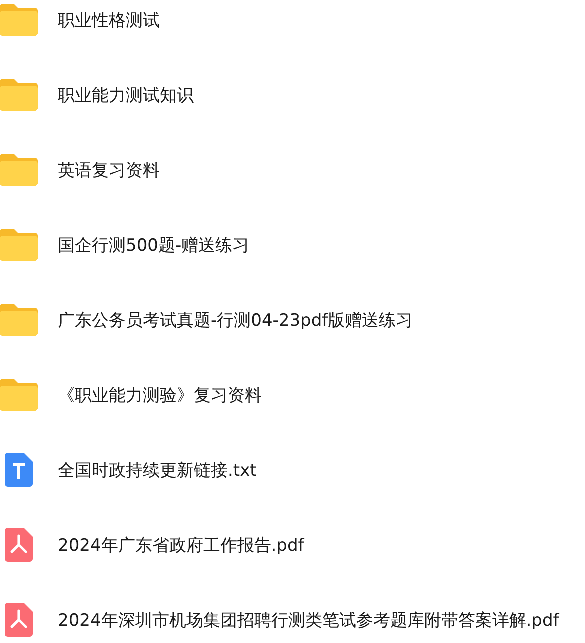 This screenshot has width=585, height=643. What do you see at coordinates (19, 470) in the screenshot?
I see `text-file-icon` at bounding box center [19, 470].